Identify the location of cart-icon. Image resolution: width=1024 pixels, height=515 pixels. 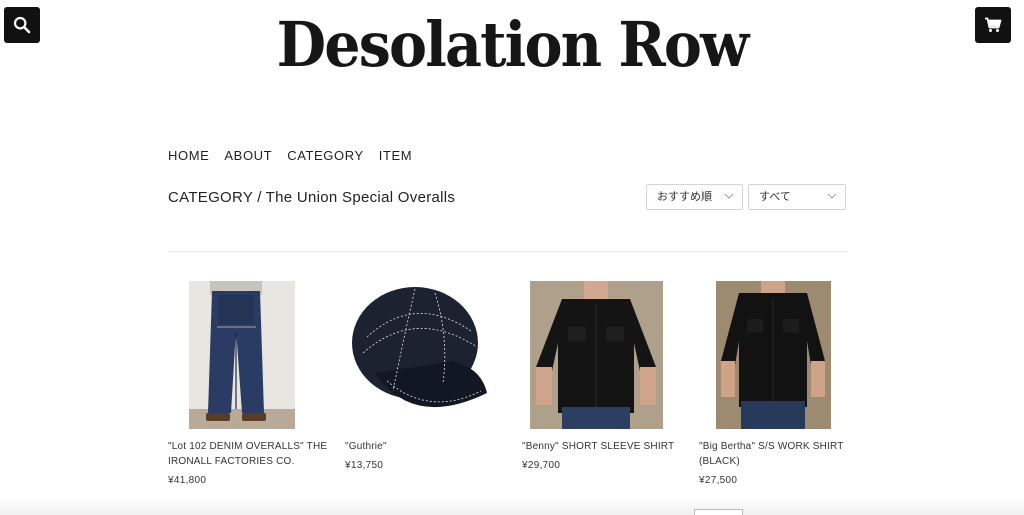
(993, 24).